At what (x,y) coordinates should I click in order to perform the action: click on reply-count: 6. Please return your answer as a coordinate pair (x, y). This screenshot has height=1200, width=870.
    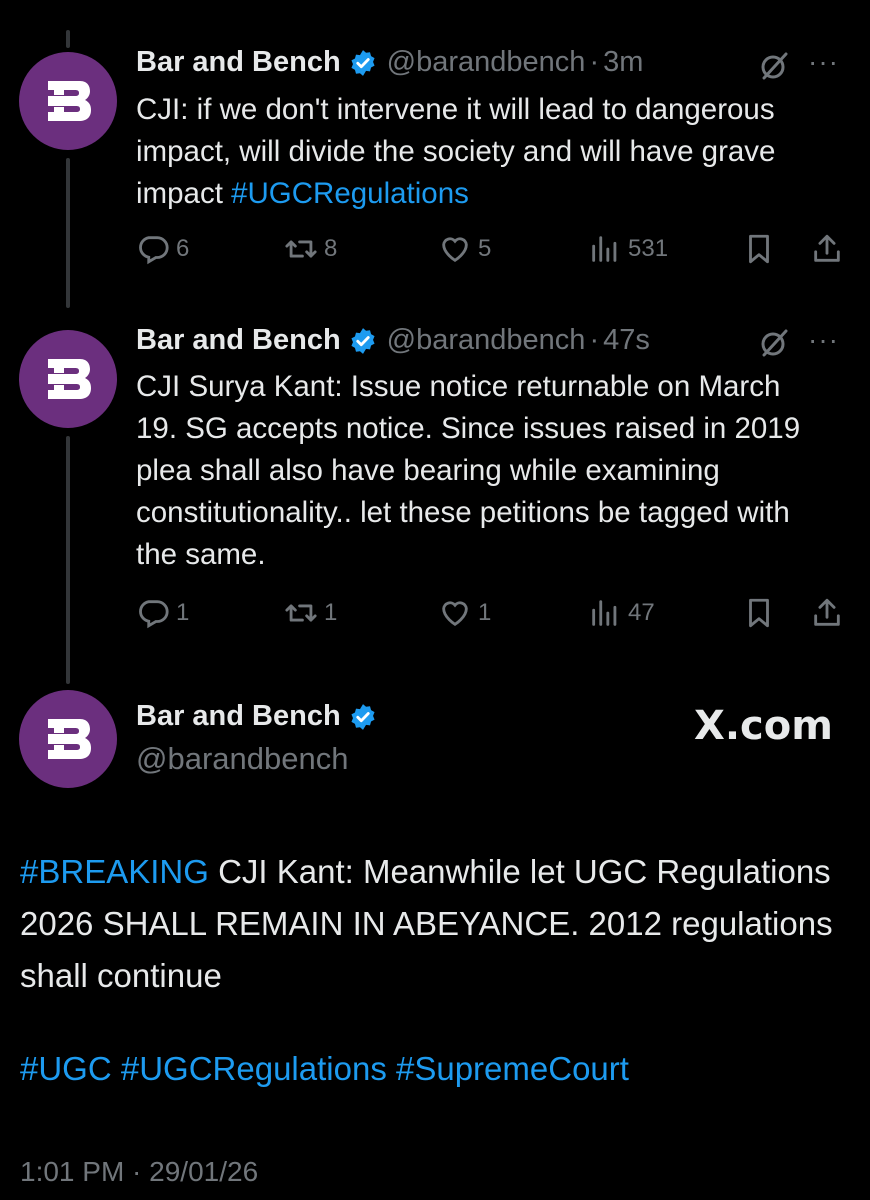
    Looking at the image, I should click on (183, 248).